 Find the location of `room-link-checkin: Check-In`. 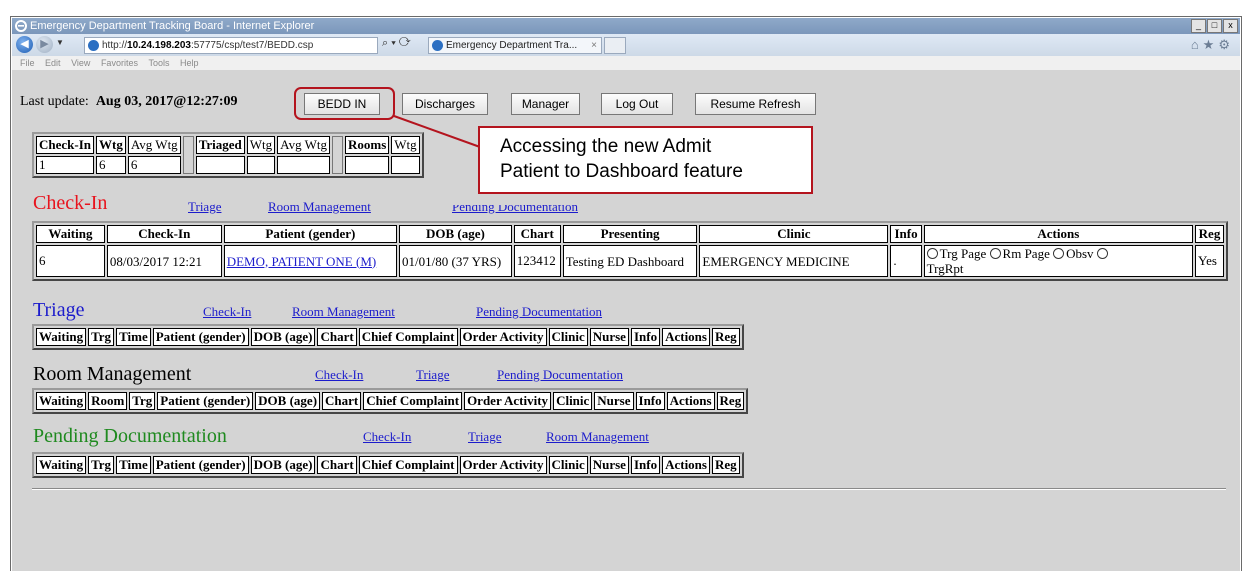

room-link-checkin: Check-In is located at coordinates (339, 375).